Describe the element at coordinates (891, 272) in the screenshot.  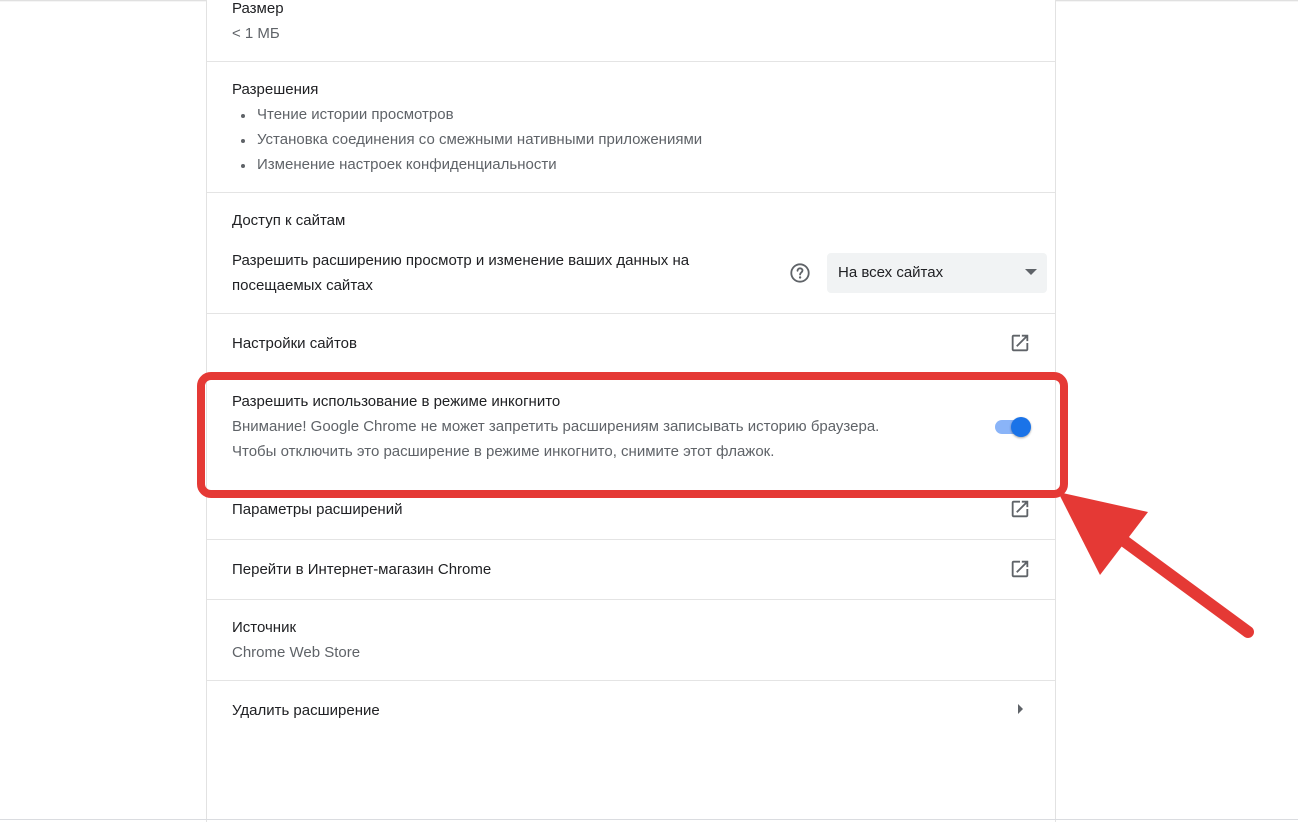
I see `site-access-dropdown-value: На всех сайтах` at that location.